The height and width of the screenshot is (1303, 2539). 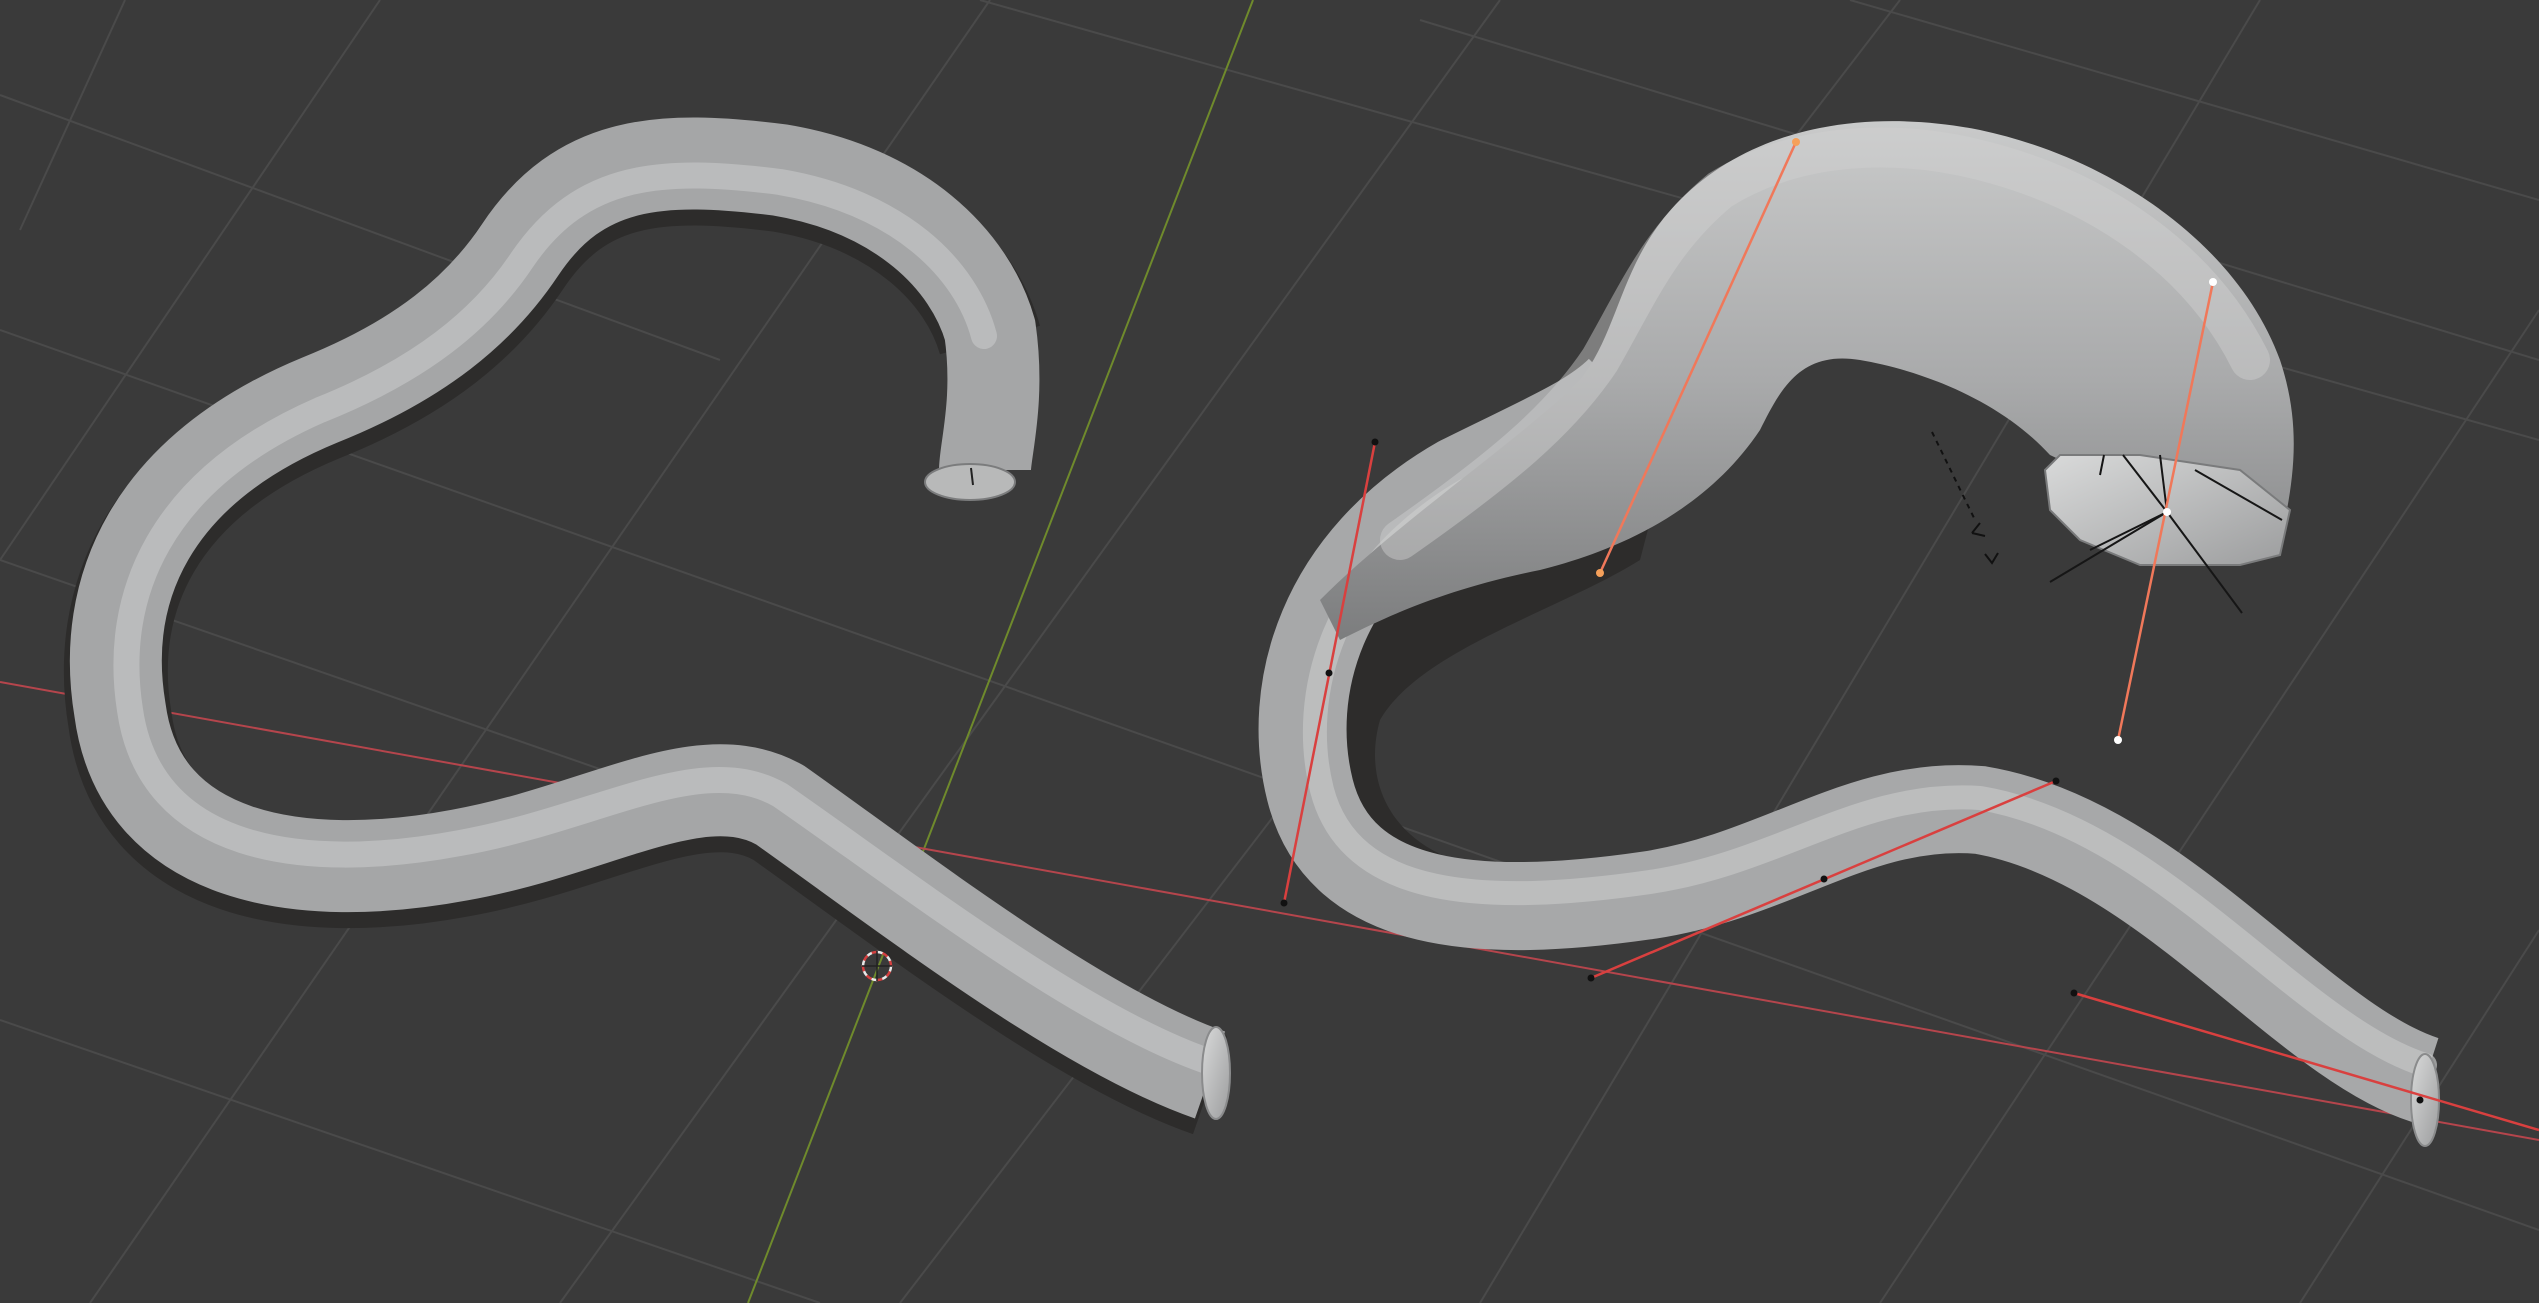 What do you see at coordinates (877, 966) in the screenshot?
I see `3d-cursor-icon` at bounding box center [877, 966].